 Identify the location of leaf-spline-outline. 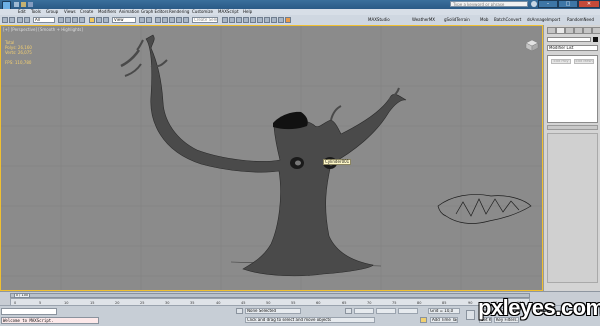
(484, 209).